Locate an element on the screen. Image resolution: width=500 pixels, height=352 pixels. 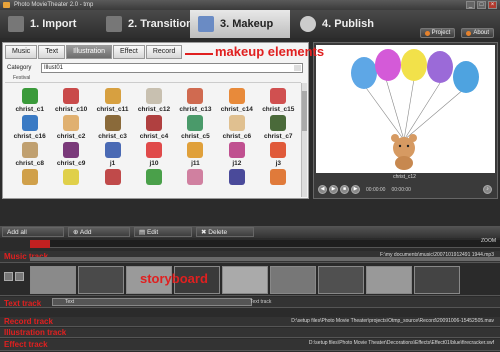
tab-illustration: Illustration is located at coordinates (89, 52).